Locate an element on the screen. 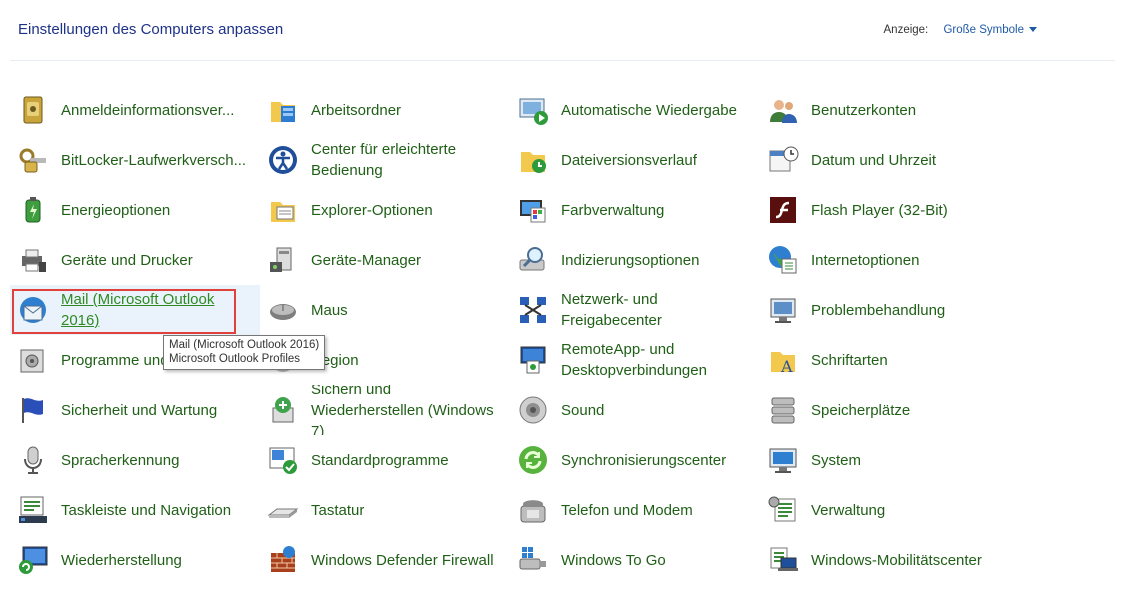  control-panel-item-label: Center für erleichterte Bedienung is located at coordinates (406, 160).